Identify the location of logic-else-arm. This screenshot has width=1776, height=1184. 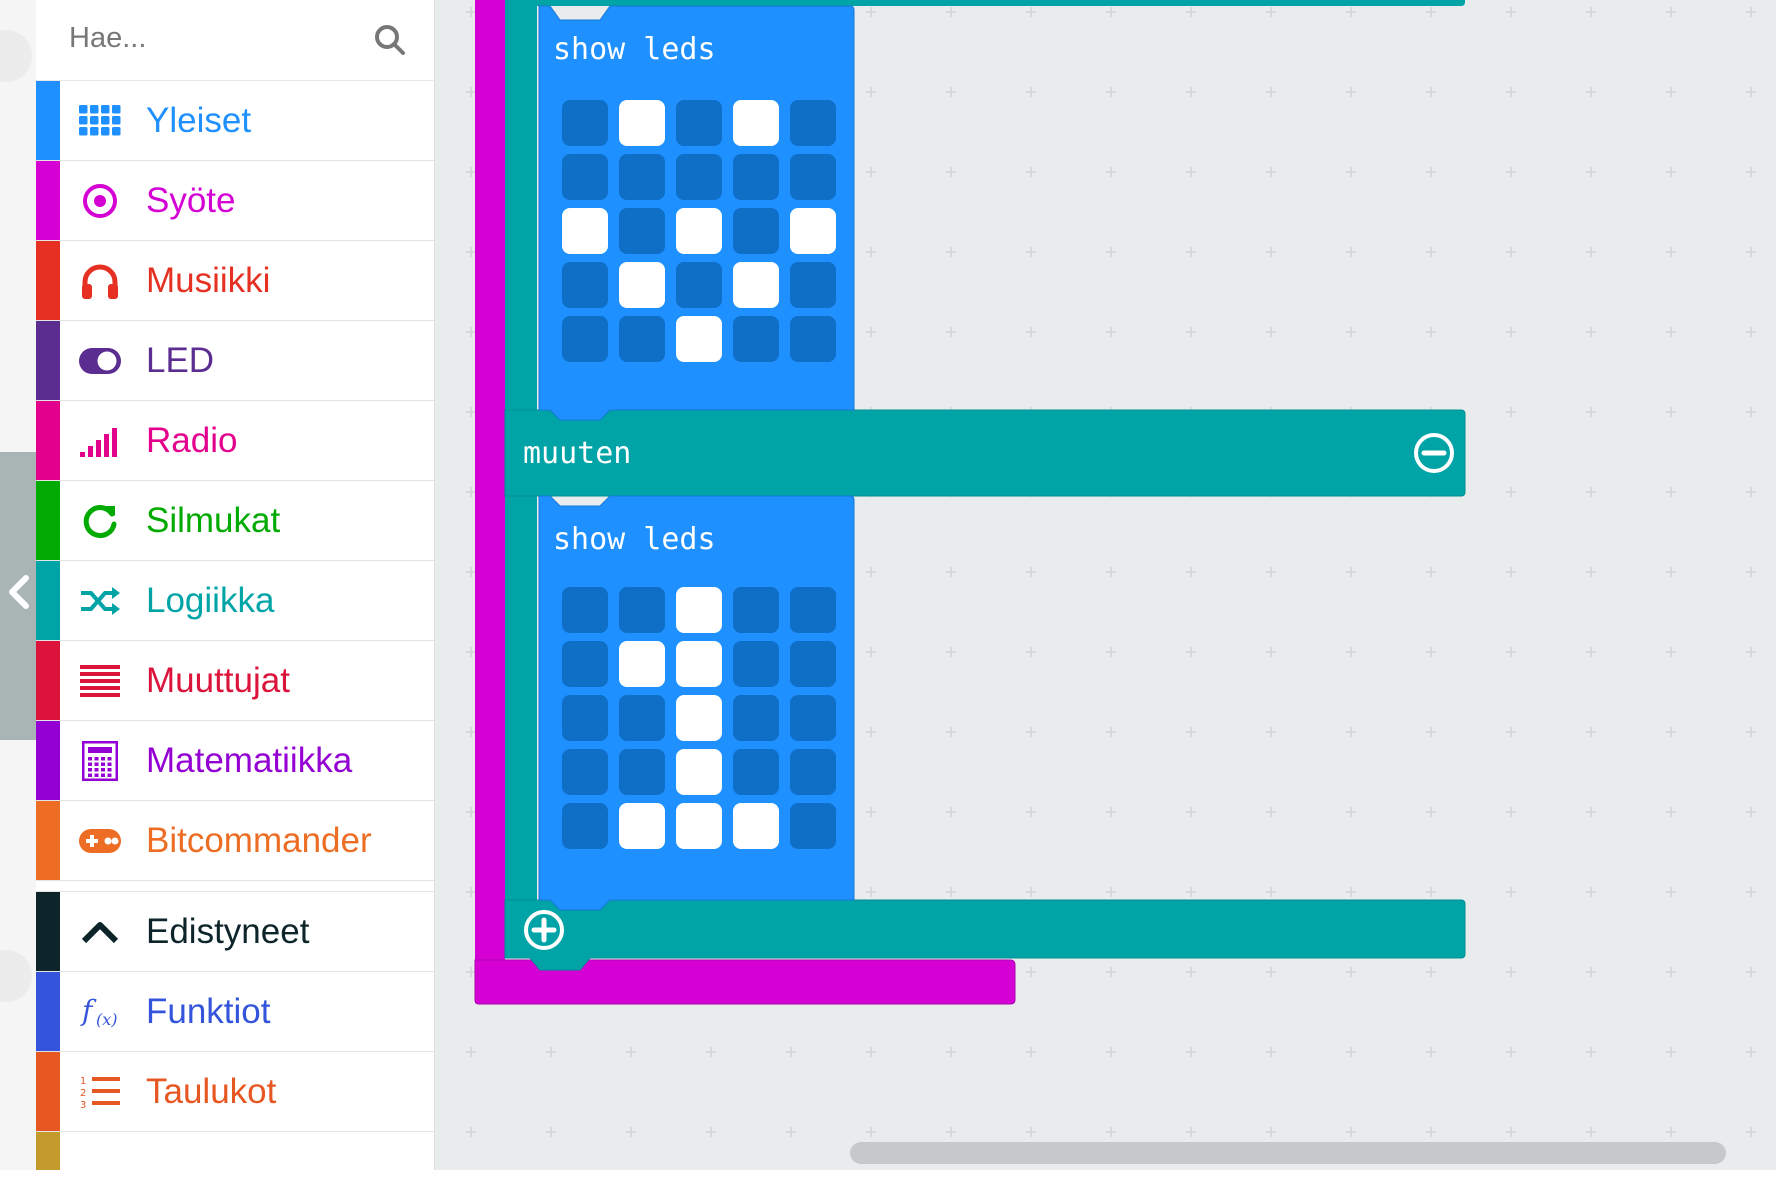
(985, 453).